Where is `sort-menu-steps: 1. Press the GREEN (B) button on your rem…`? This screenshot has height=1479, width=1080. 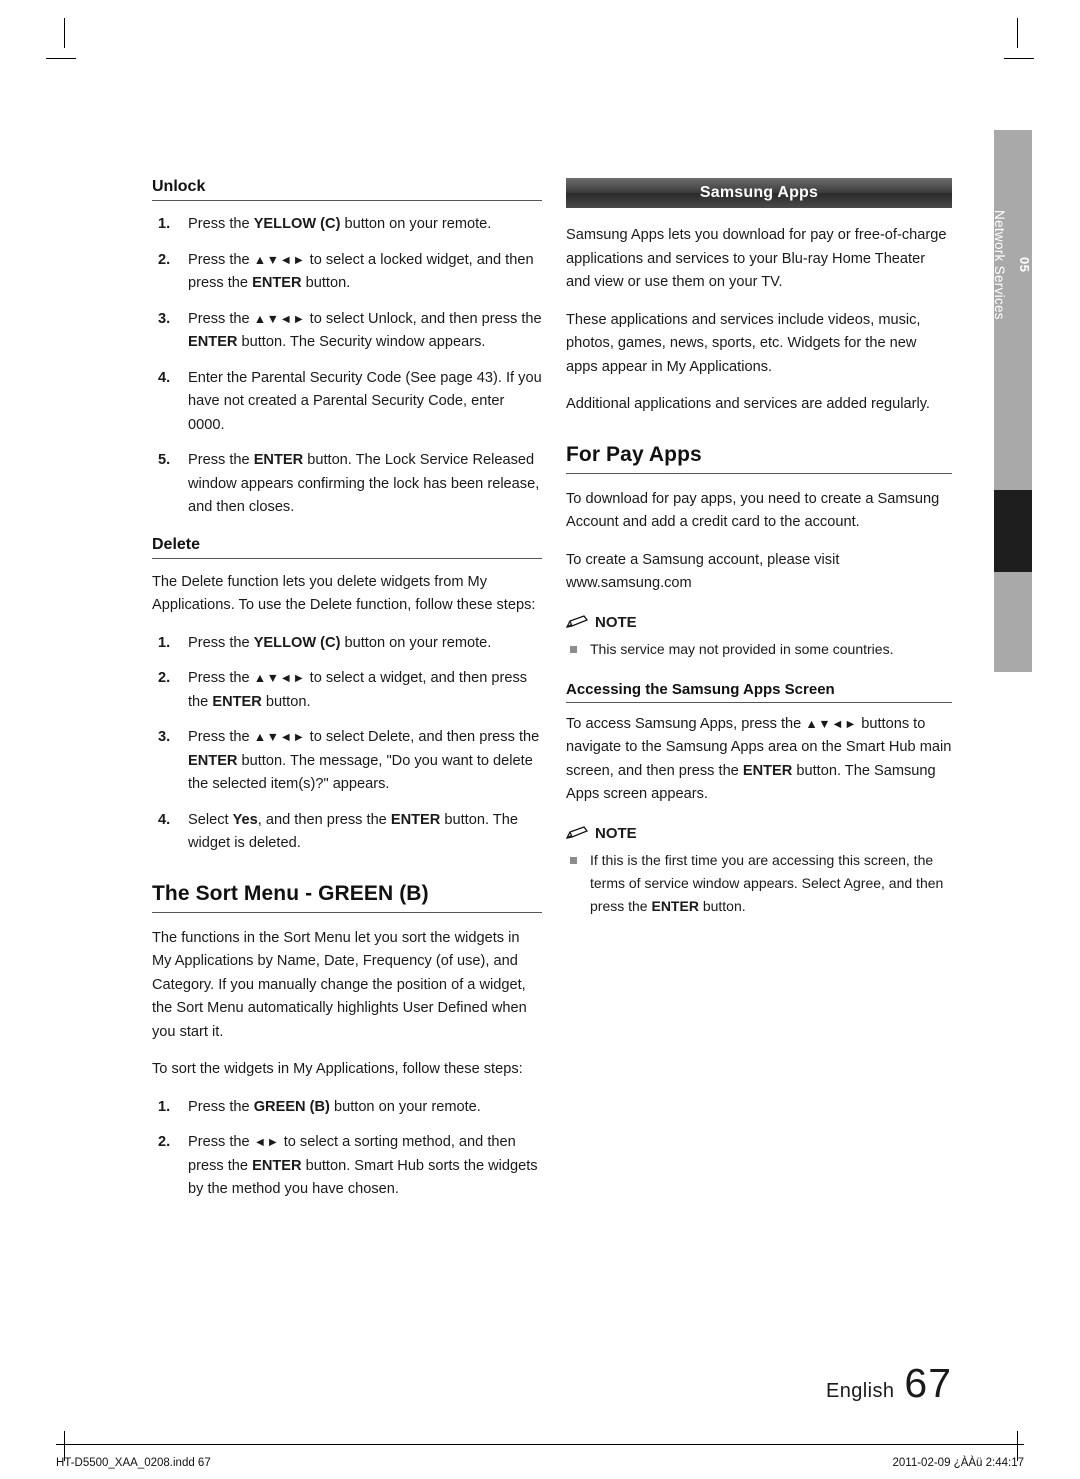 sort-menu-steps: 1. Press the GREEN (B) button on your rem… is located at coordinates (347, 1149).